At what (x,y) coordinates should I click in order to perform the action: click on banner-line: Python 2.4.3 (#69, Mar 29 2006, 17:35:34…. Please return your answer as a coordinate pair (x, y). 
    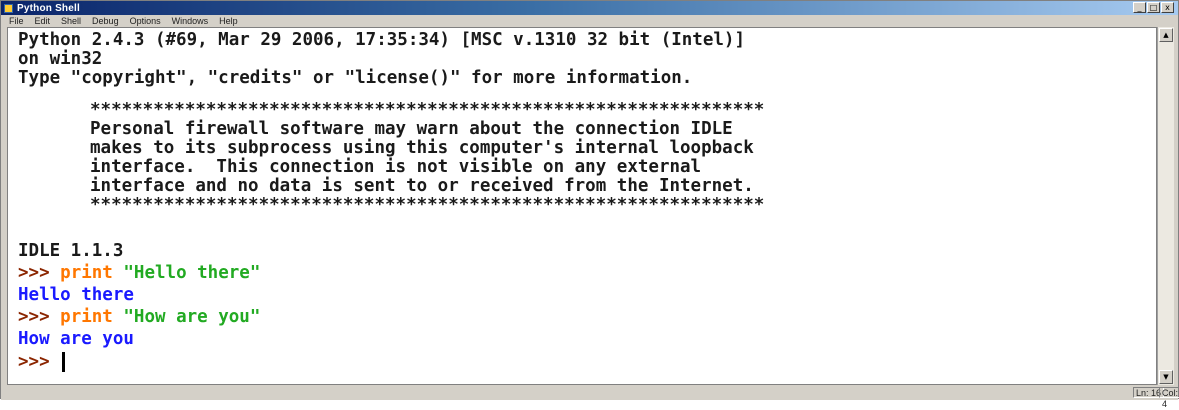
    Looking at the image, I should click on (381, 40).